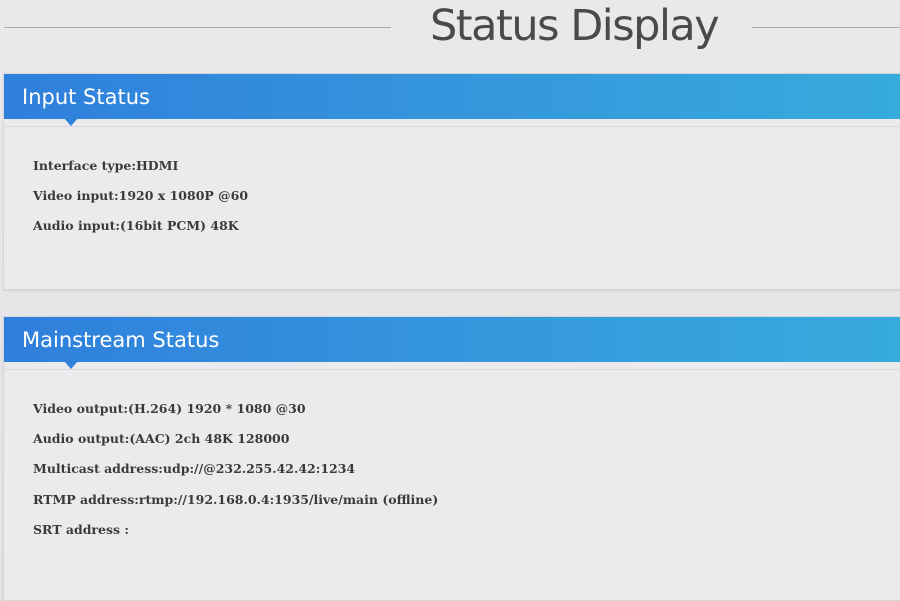 The image size is (900, 601). I want to click on interface-type-line: Interface type:HDMI, so click(106, 165).